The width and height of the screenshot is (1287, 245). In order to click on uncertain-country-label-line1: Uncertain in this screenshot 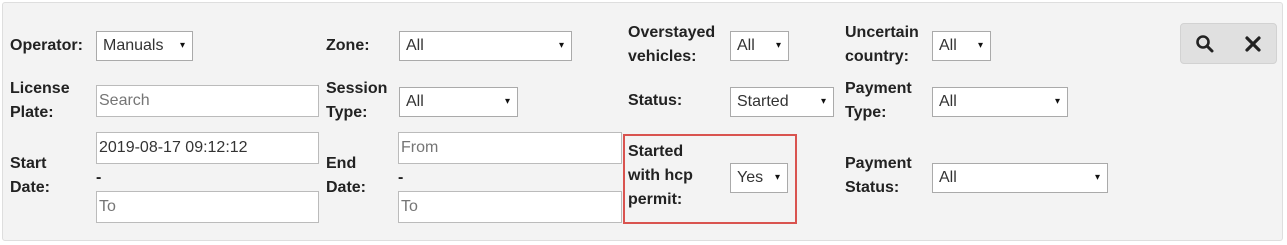, I will do `click(882, 32)`.